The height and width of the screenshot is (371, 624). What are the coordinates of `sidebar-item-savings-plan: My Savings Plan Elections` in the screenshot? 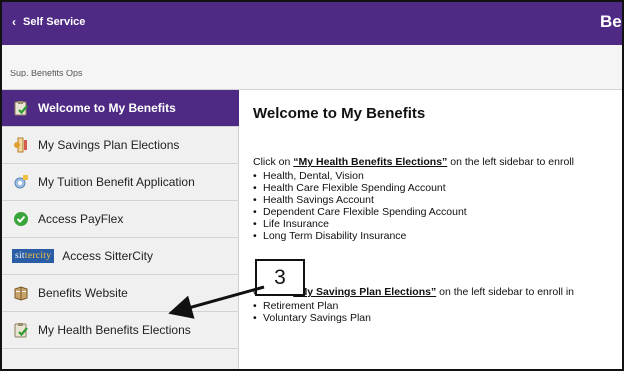 It's located at (120, 145).